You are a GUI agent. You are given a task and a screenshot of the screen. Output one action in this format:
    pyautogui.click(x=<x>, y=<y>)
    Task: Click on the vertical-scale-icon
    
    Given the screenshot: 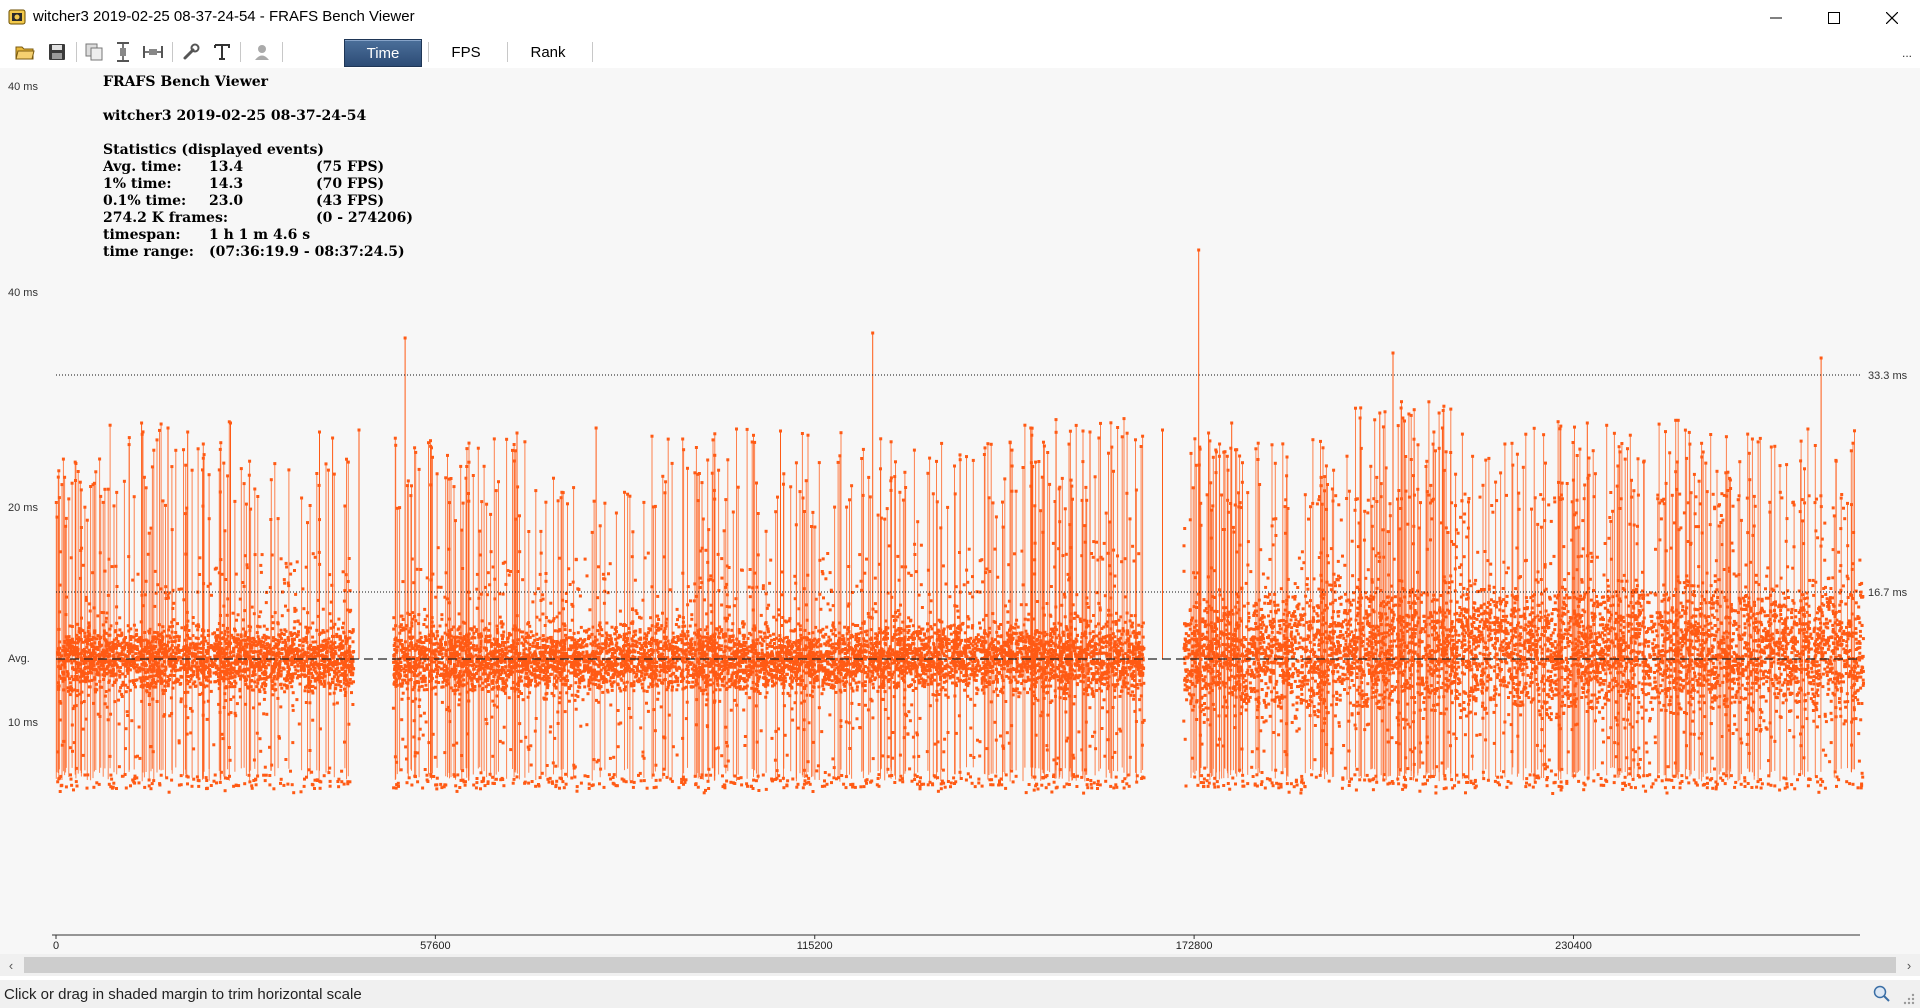 What is the action you would take?
    pyautogui.click(x=123, y=52)
    